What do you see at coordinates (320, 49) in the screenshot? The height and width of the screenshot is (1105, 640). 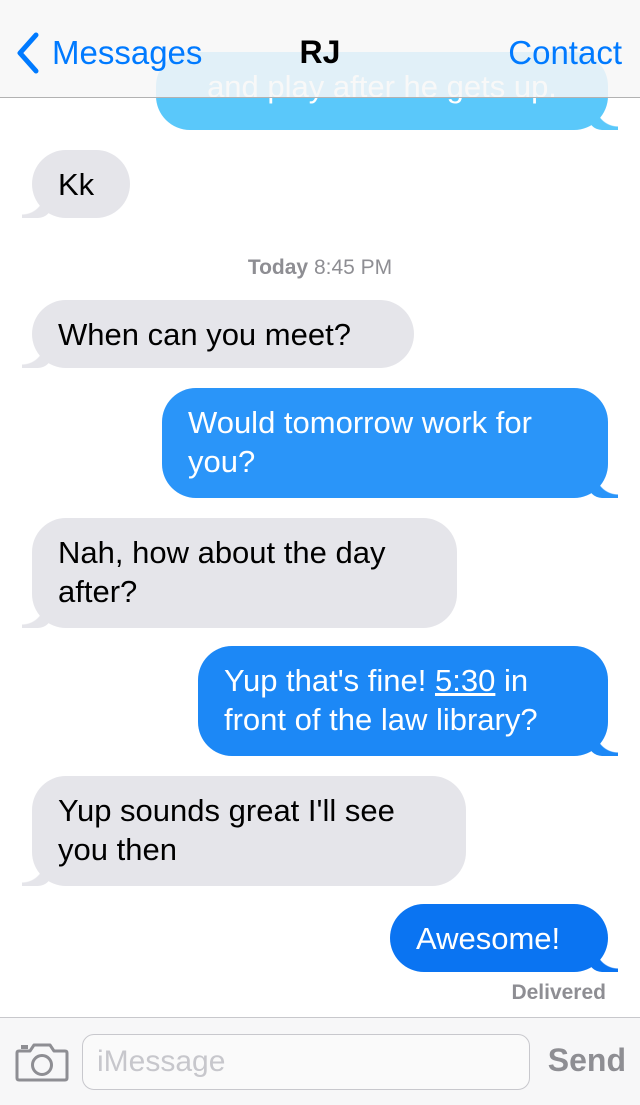 I see `navigation-bar: Messages RJ Contact` at bounding box center [320, 49].